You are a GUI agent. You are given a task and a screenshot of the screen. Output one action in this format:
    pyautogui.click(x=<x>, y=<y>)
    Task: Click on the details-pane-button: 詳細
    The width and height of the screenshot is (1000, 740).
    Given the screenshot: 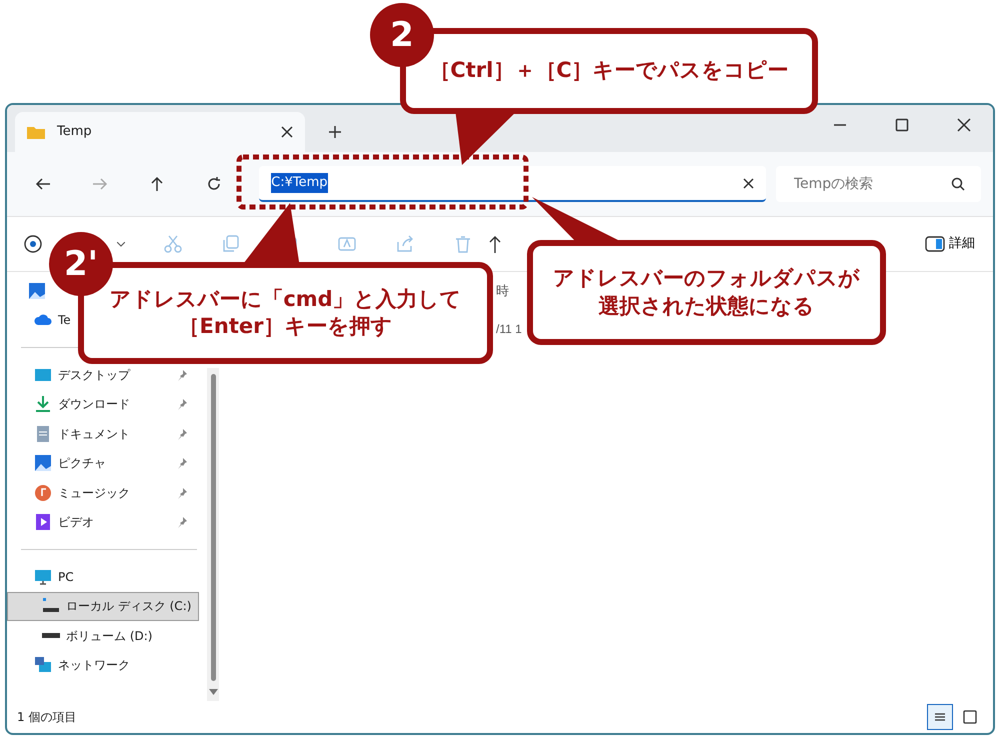 What is the action you would take?
    pyautogui.click(x=950, y=244)
    